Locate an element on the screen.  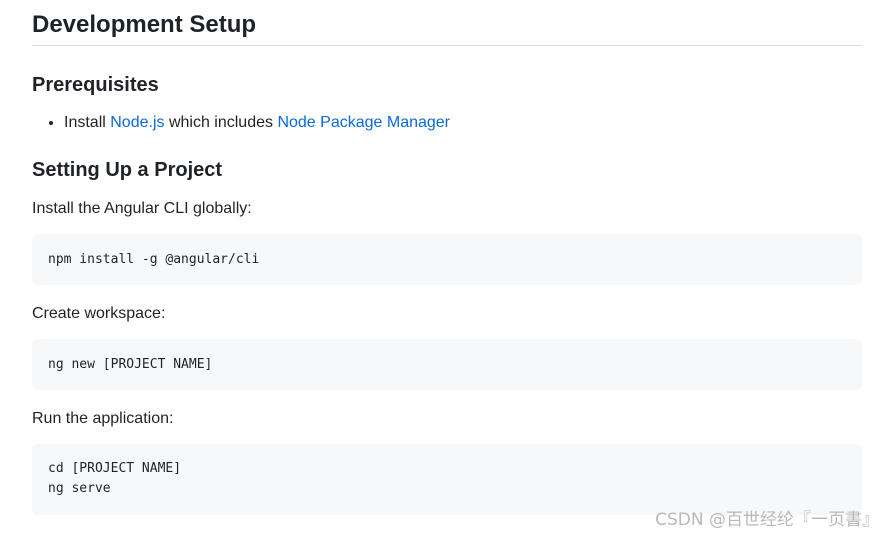
setup-heading: Setting Up a Project is located at coordinates (127, 170).